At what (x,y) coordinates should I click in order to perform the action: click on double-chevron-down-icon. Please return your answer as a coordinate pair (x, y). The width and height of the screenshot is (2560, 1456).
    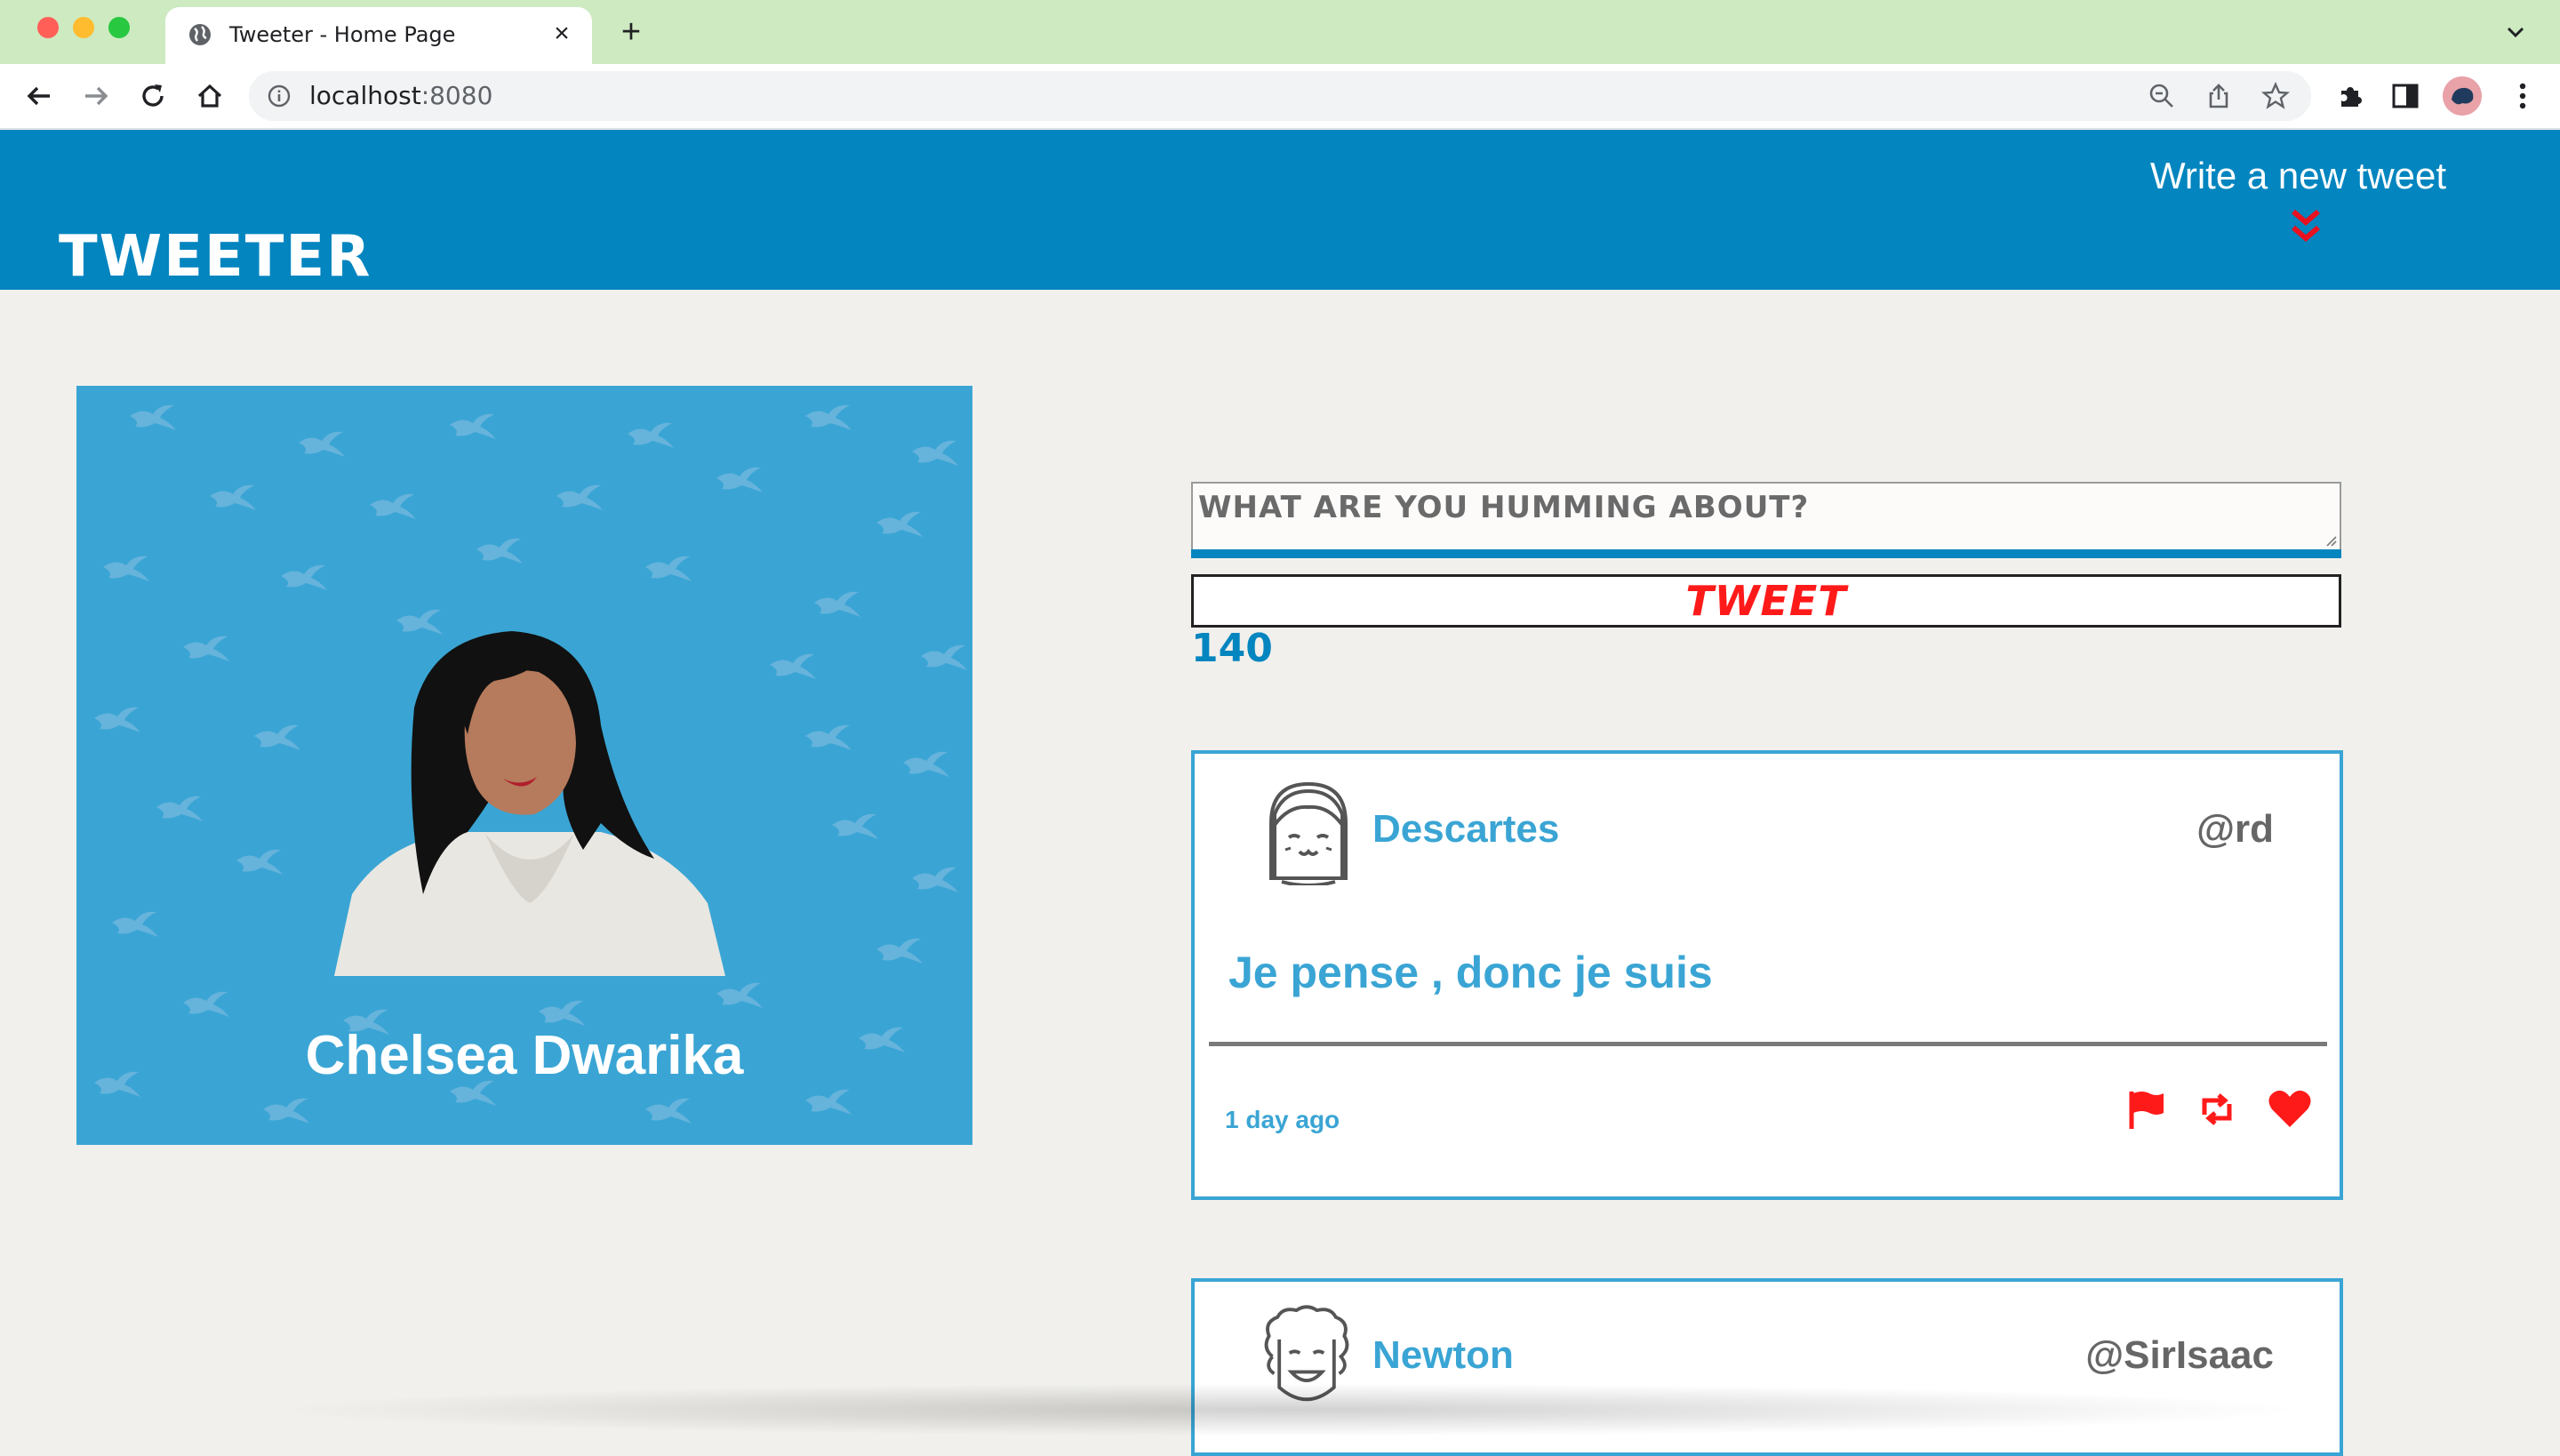
    Looking at the image, I should click on (2306, 227).